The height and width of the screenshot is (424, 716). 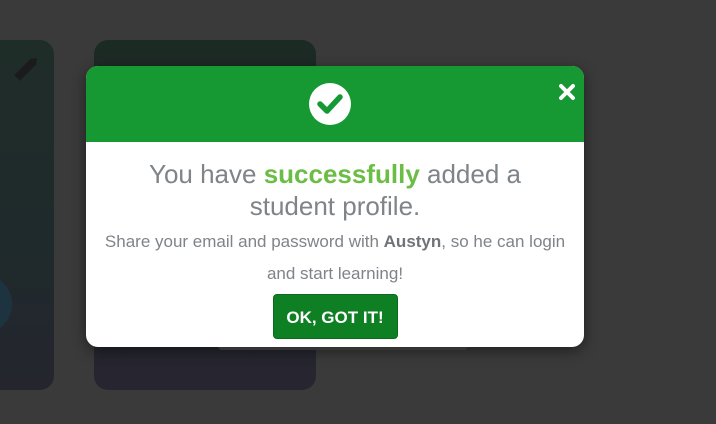 What do you see at coordinates (412, 241) in the screenshot?
I see `student-name: Austyn` at bounding box center [412, 241].